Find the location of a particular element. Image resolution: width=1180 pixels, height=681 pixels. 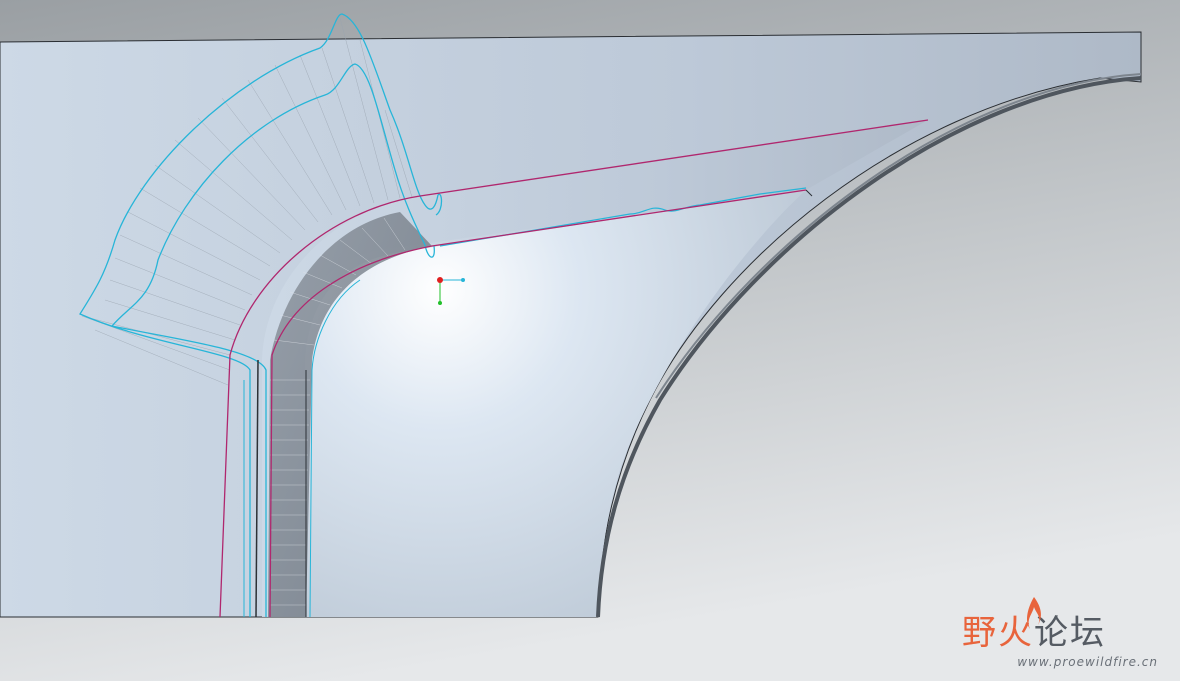

flame-icon is located at coordinates (1034, 613).